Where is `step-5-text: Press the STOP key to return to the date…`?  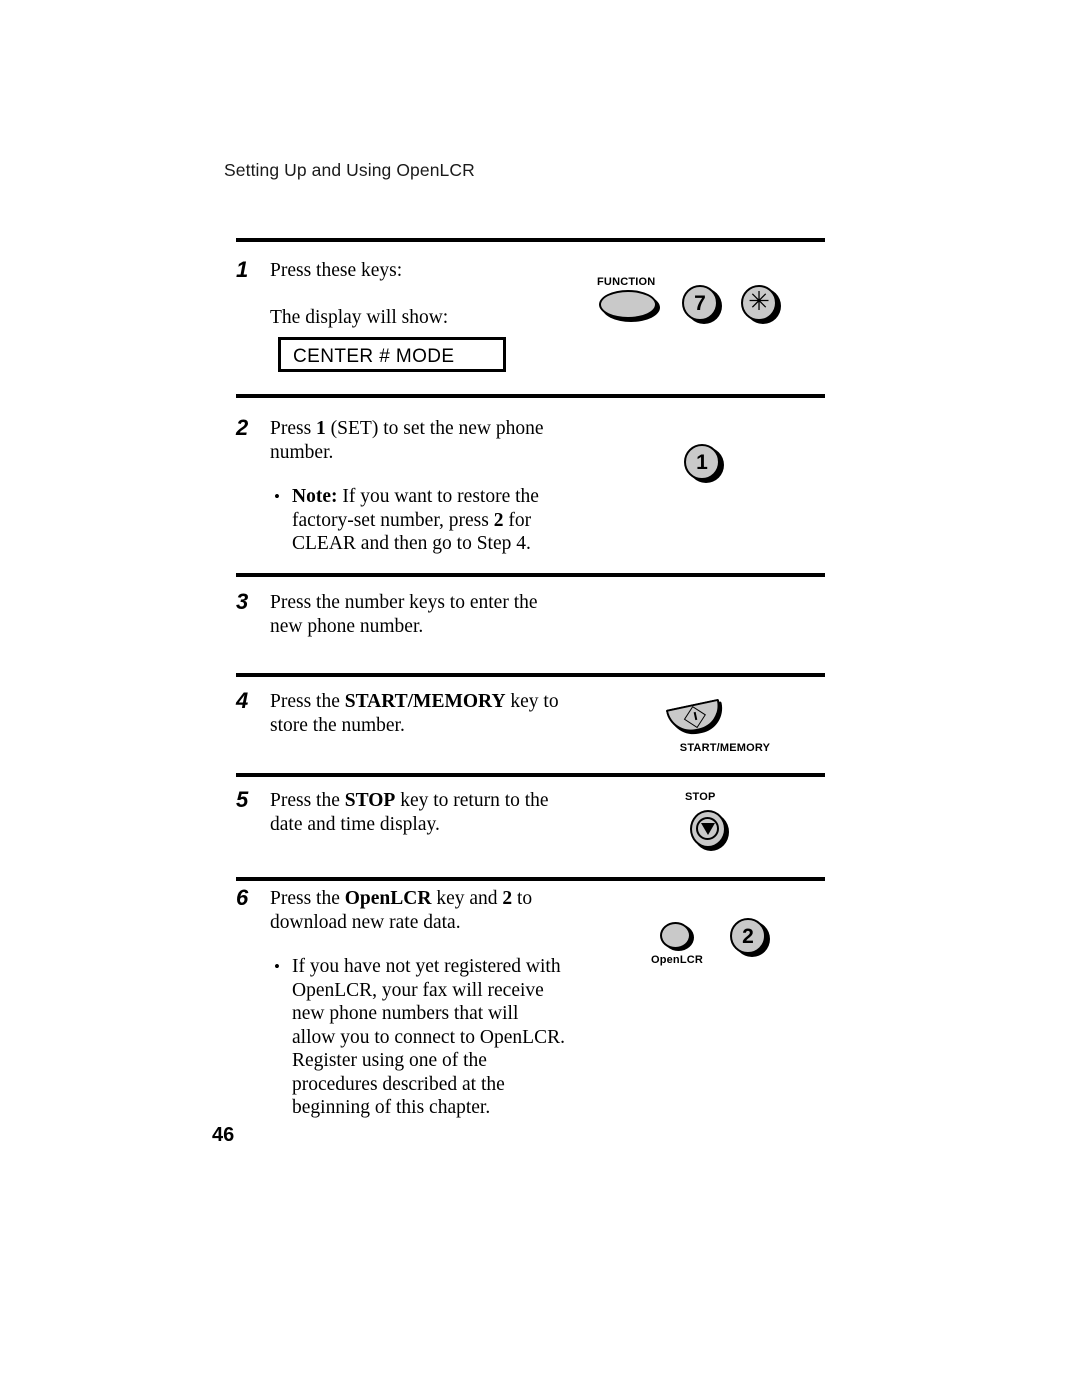 step-5-text: Press the STOP key to return to the date… is located at coordinates (418, 812).